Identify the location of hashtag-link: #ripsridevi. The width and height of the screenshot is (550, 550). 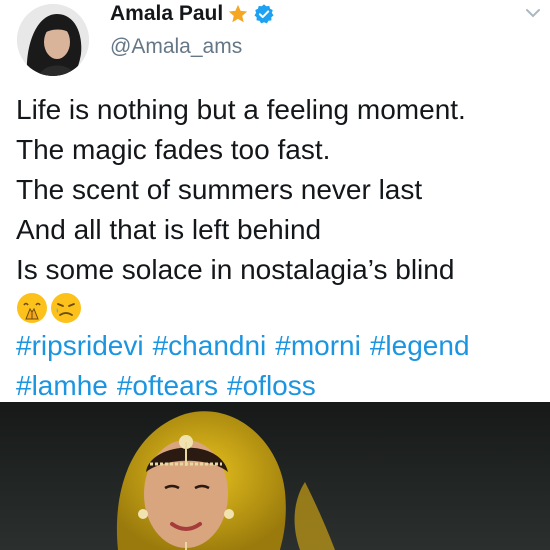
(80, 345).